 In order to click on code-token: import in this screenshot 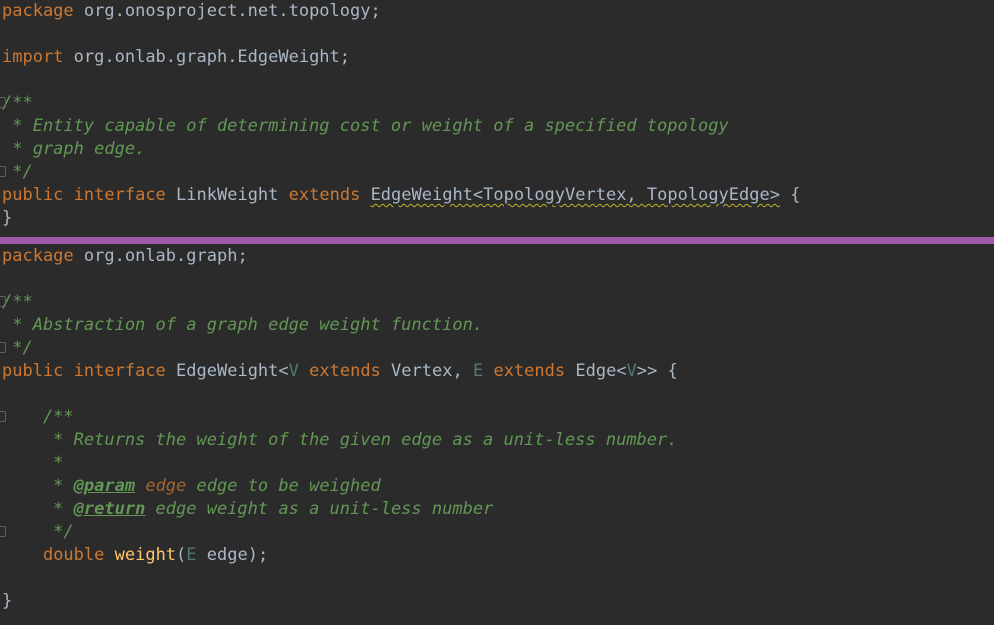, I will do `click(33, 57)`.